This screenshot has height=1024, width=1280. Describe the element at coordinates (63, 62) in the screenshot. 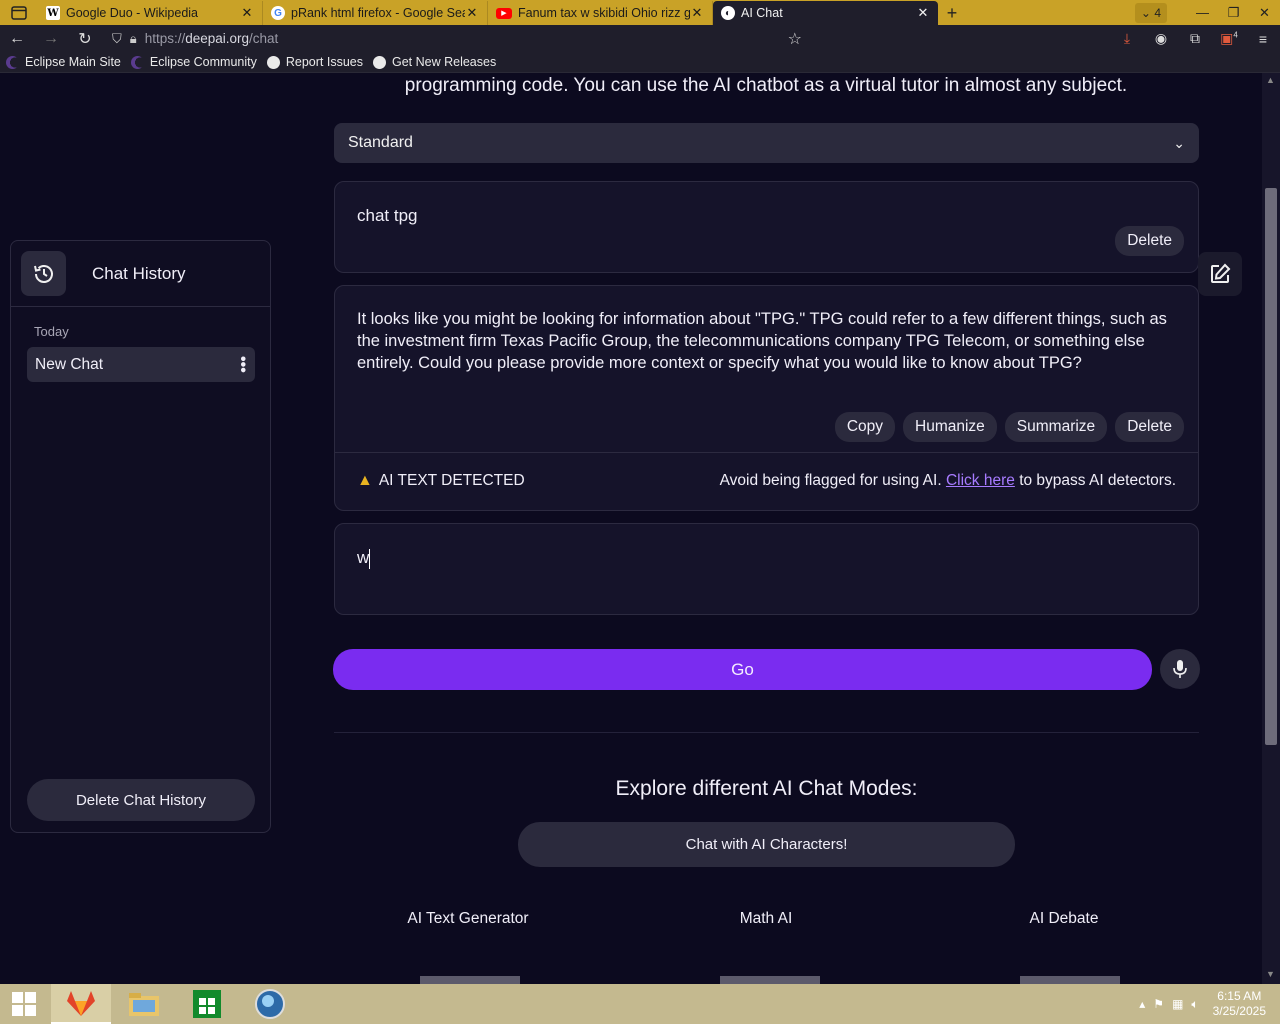

I see `bookmark-eclipse-main: Eclipse Main Site` at that location.